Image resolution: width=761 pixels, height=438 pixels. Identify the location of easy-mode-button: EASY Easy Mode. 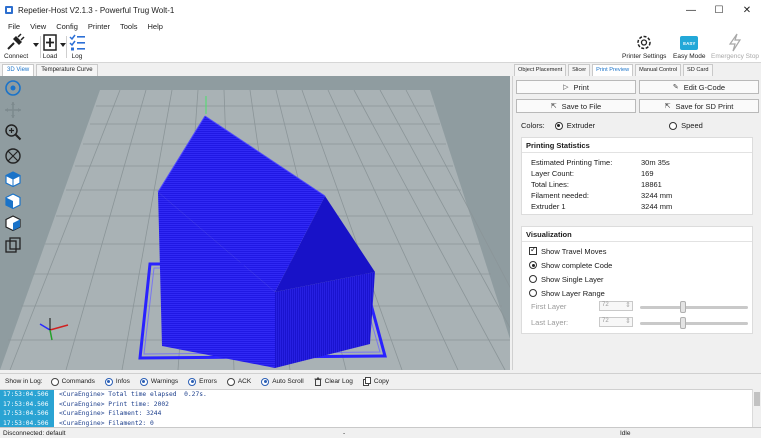
(689, 46).